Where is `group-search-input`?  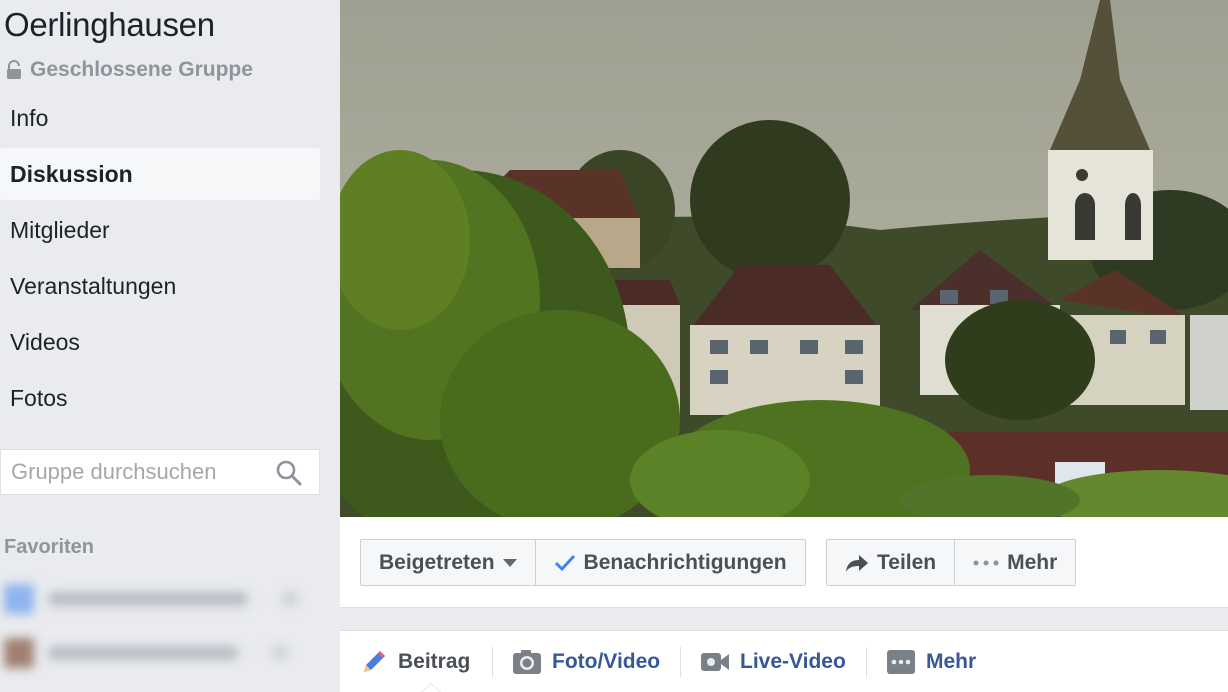 group-search-input is located at coordinates (141, 472).